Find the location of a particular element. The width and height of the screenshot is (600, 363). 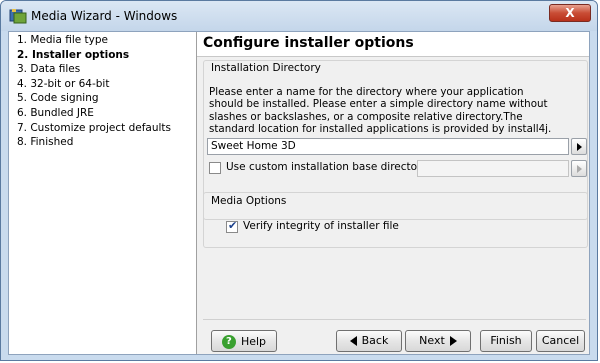

step-installer-options: 2. Installer options is located at coordinates (73, 54).